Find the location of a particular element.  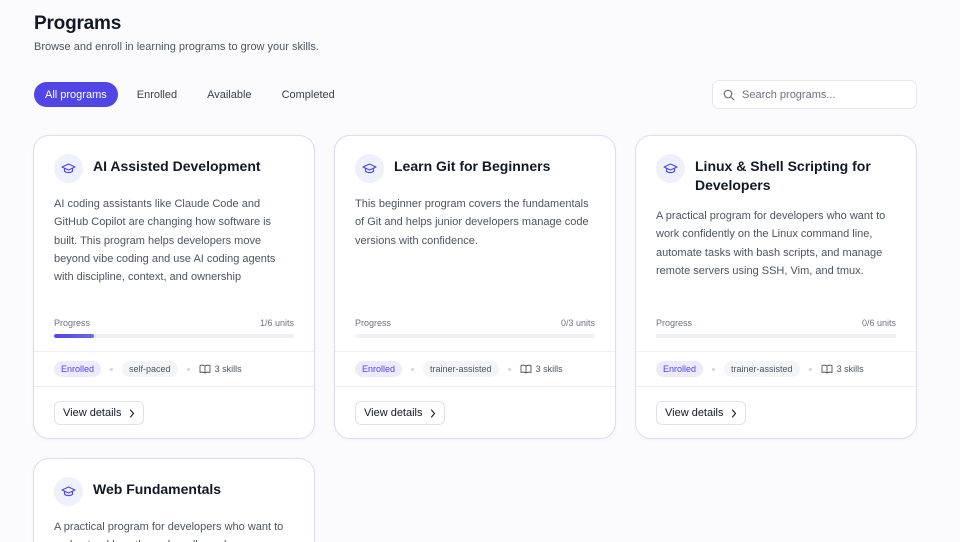

program-meta: Enrolled self-paced 3 skills is located at coordinates (174, 369).